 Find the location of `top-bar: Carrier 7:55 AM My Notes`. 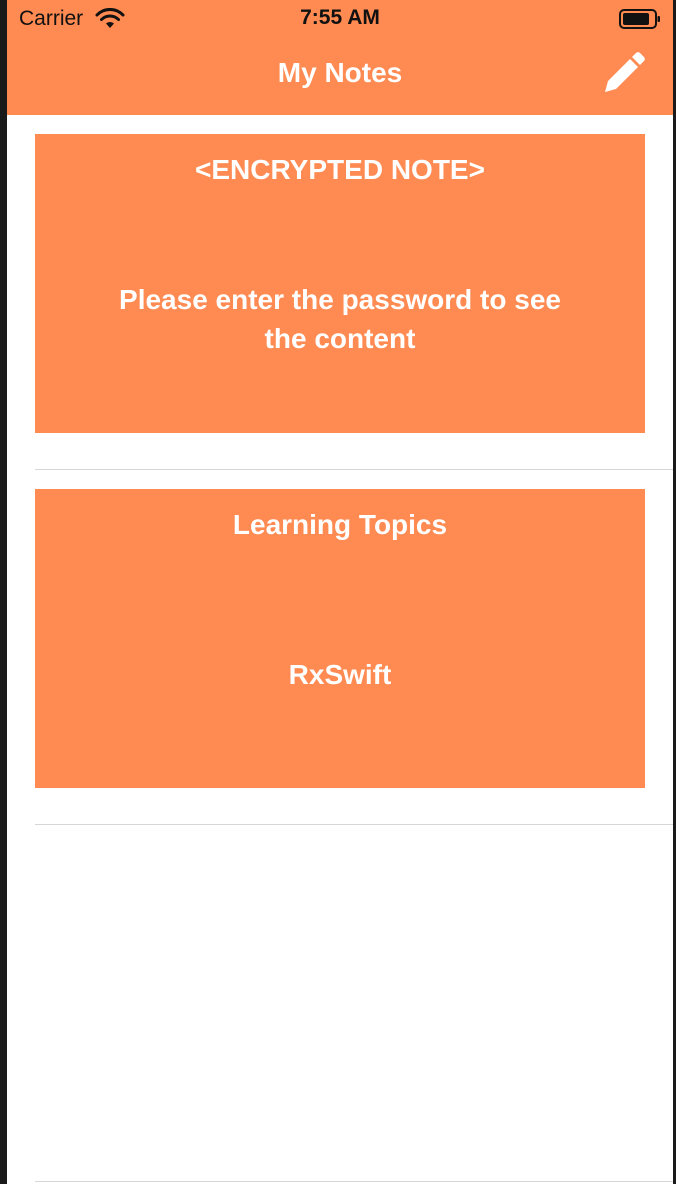

top-bar: Carrier 7:55 AM My Notes is located at coordinates (340, 57).